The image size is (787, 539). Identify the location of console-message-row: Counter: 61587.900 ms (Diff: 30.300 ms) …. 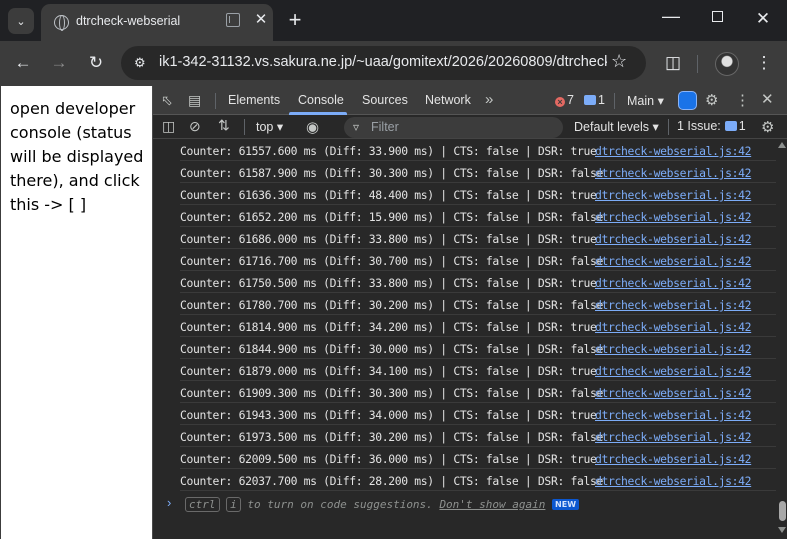
(478, 172).